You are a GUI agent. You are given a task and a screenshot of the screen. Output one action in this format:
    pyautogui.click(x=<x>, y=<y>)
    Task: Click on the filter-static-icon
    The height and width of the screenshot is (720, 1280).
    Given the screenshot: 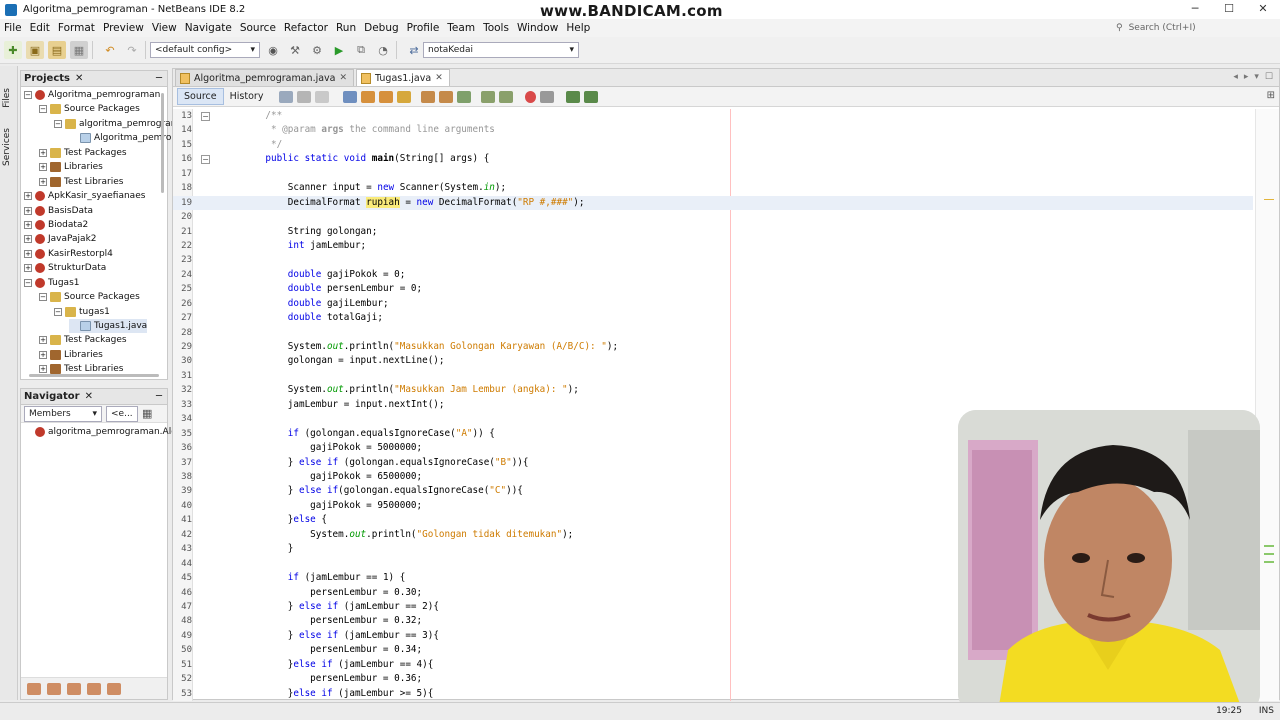 What is the action you would take?
    pyautogui.click(x=54, y=688)
    